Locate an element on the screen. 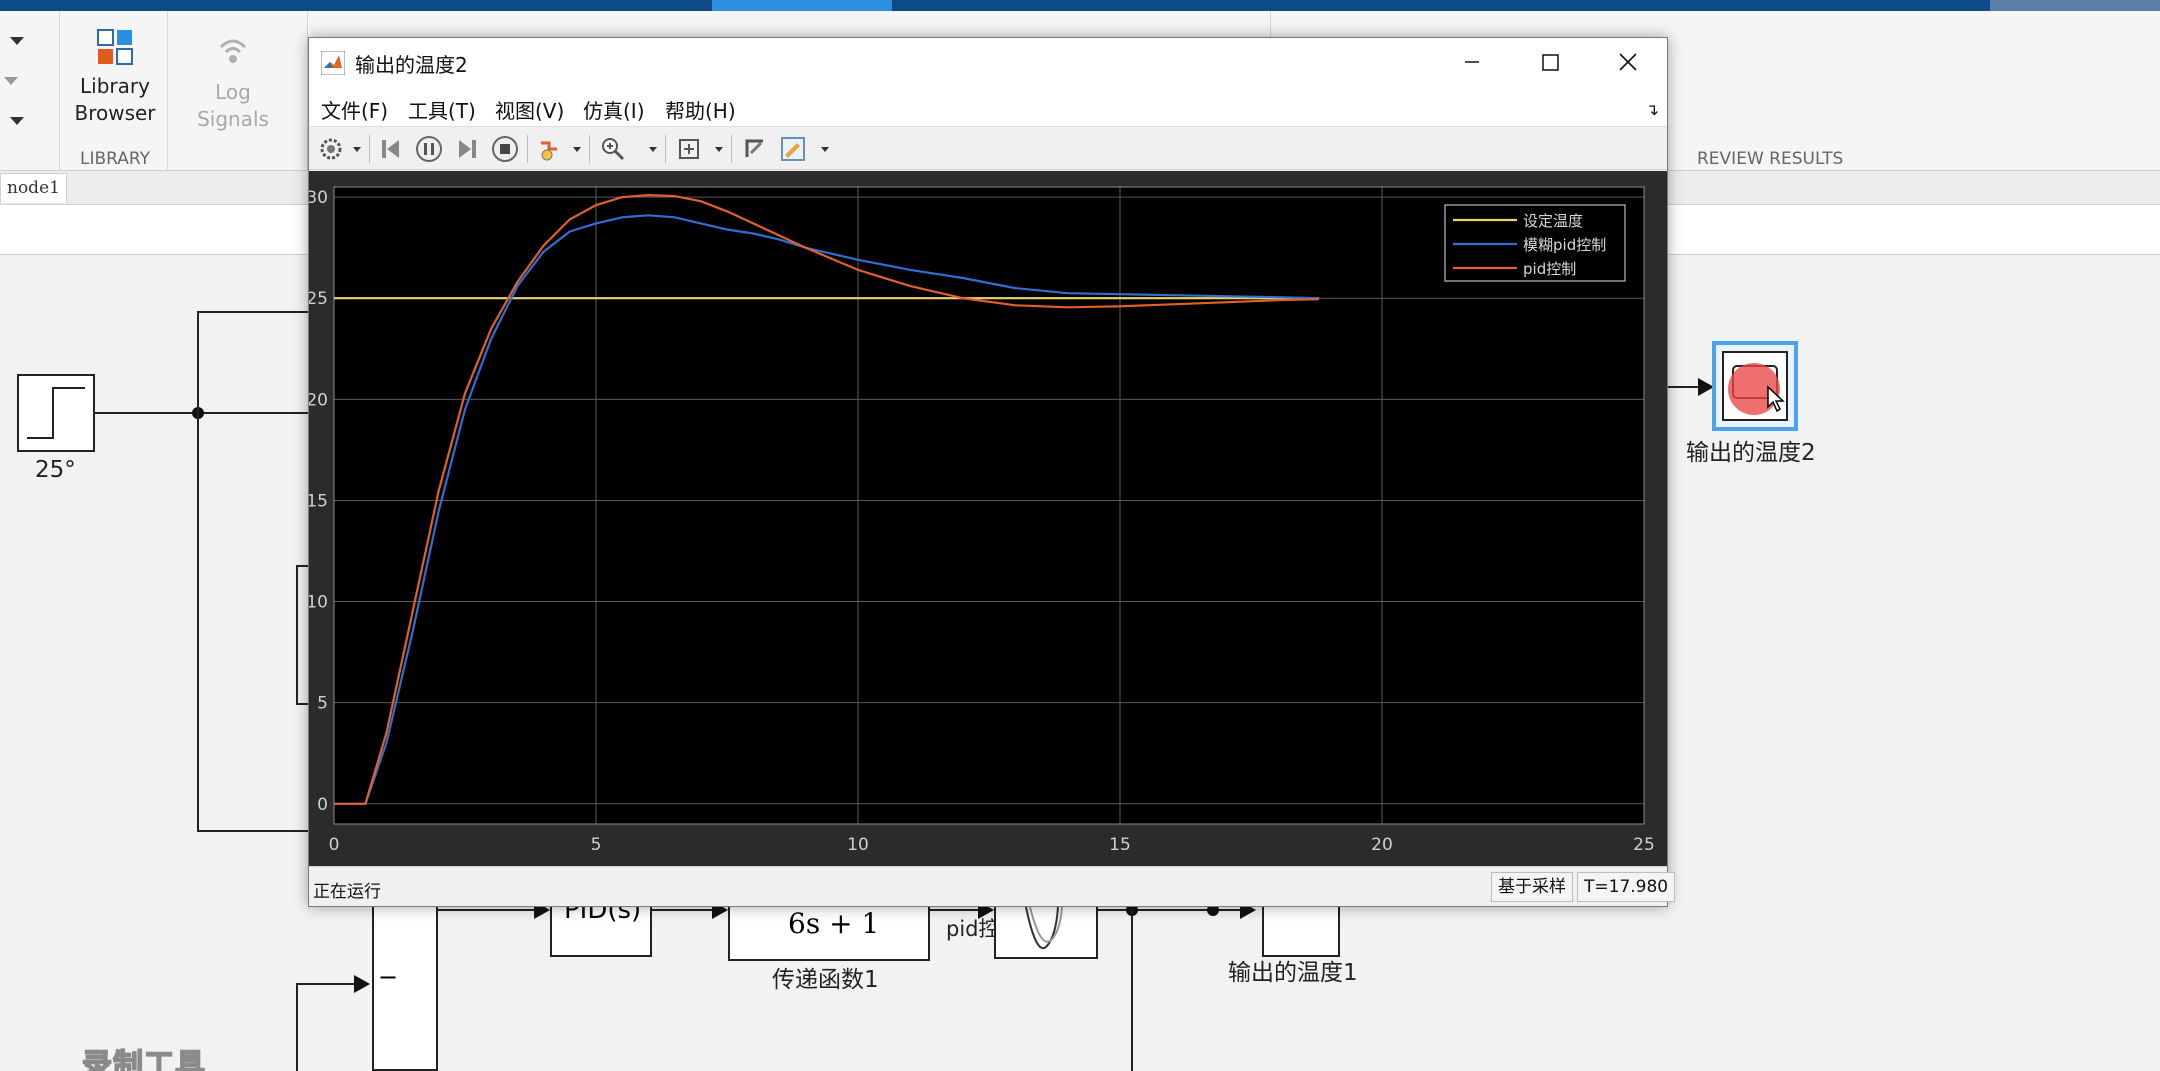 This screenshot has width=2160, height=1071. model-tab: node1 is located at coordinates (33, 188).